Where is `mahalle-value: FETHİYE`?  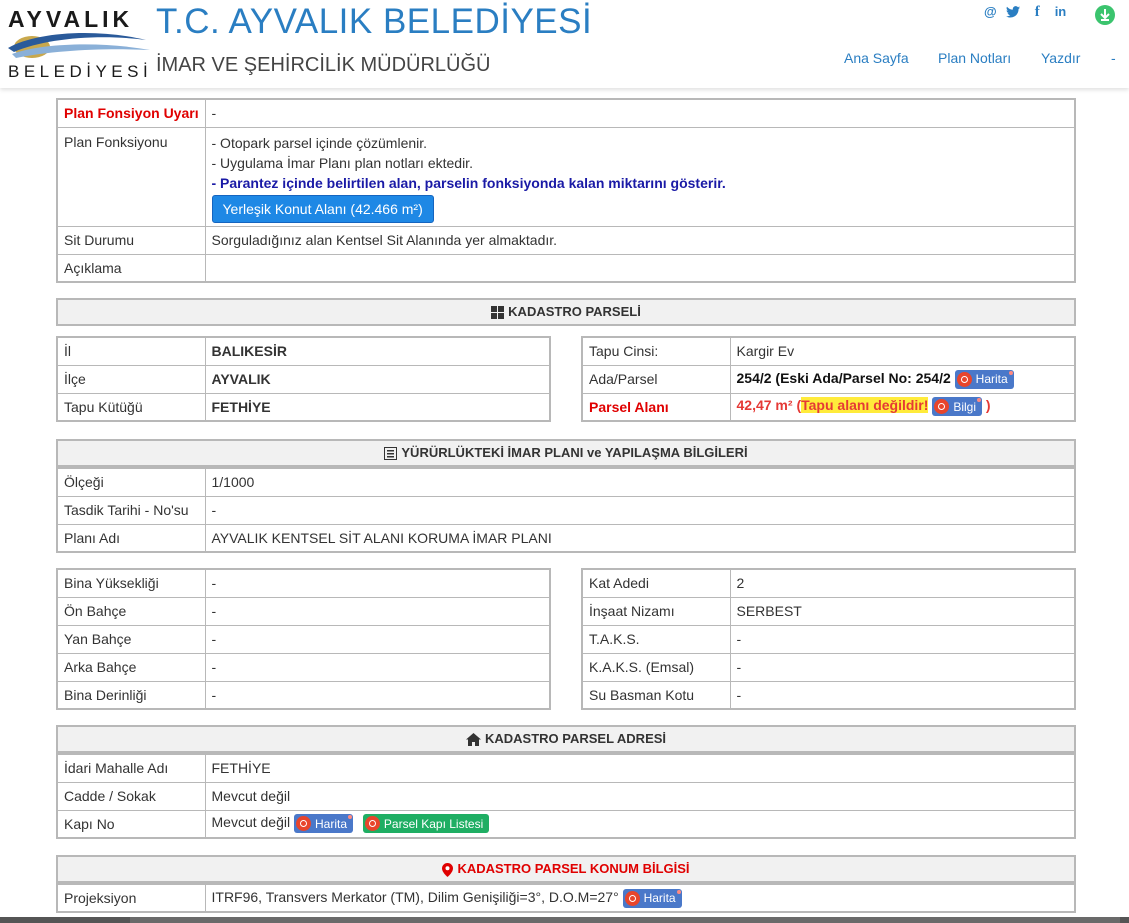 mahalle-value: FETHİYE is located at coordinates (640, 768).